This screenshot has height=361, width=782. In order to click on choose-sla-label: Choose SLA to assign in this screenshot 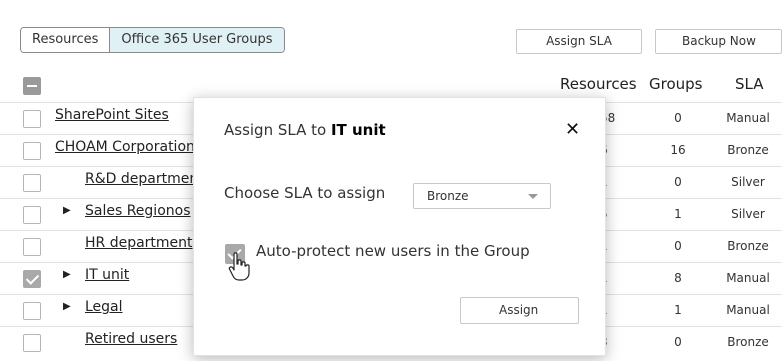, I will do `click(305, 193)`.